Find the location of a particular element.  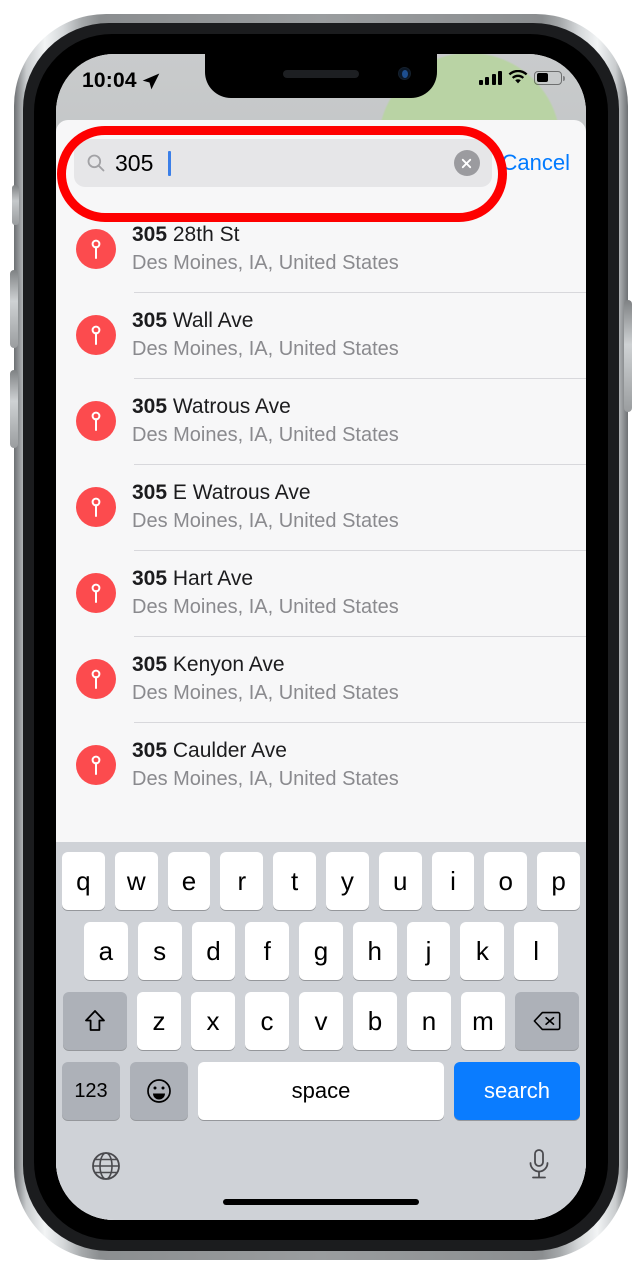

key-v: v is located at coordinates (321, 1021).